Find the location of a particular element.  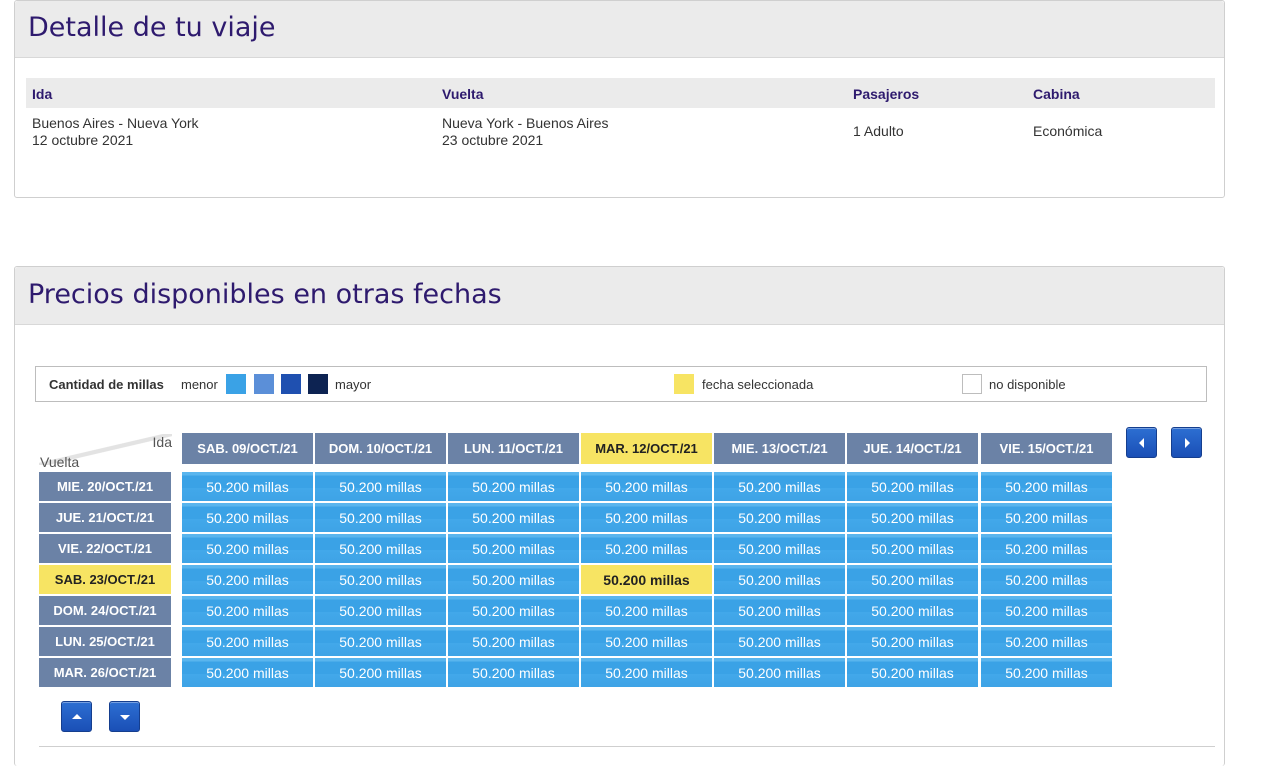

legend-menor: menor is located at coordinates (199, 384).